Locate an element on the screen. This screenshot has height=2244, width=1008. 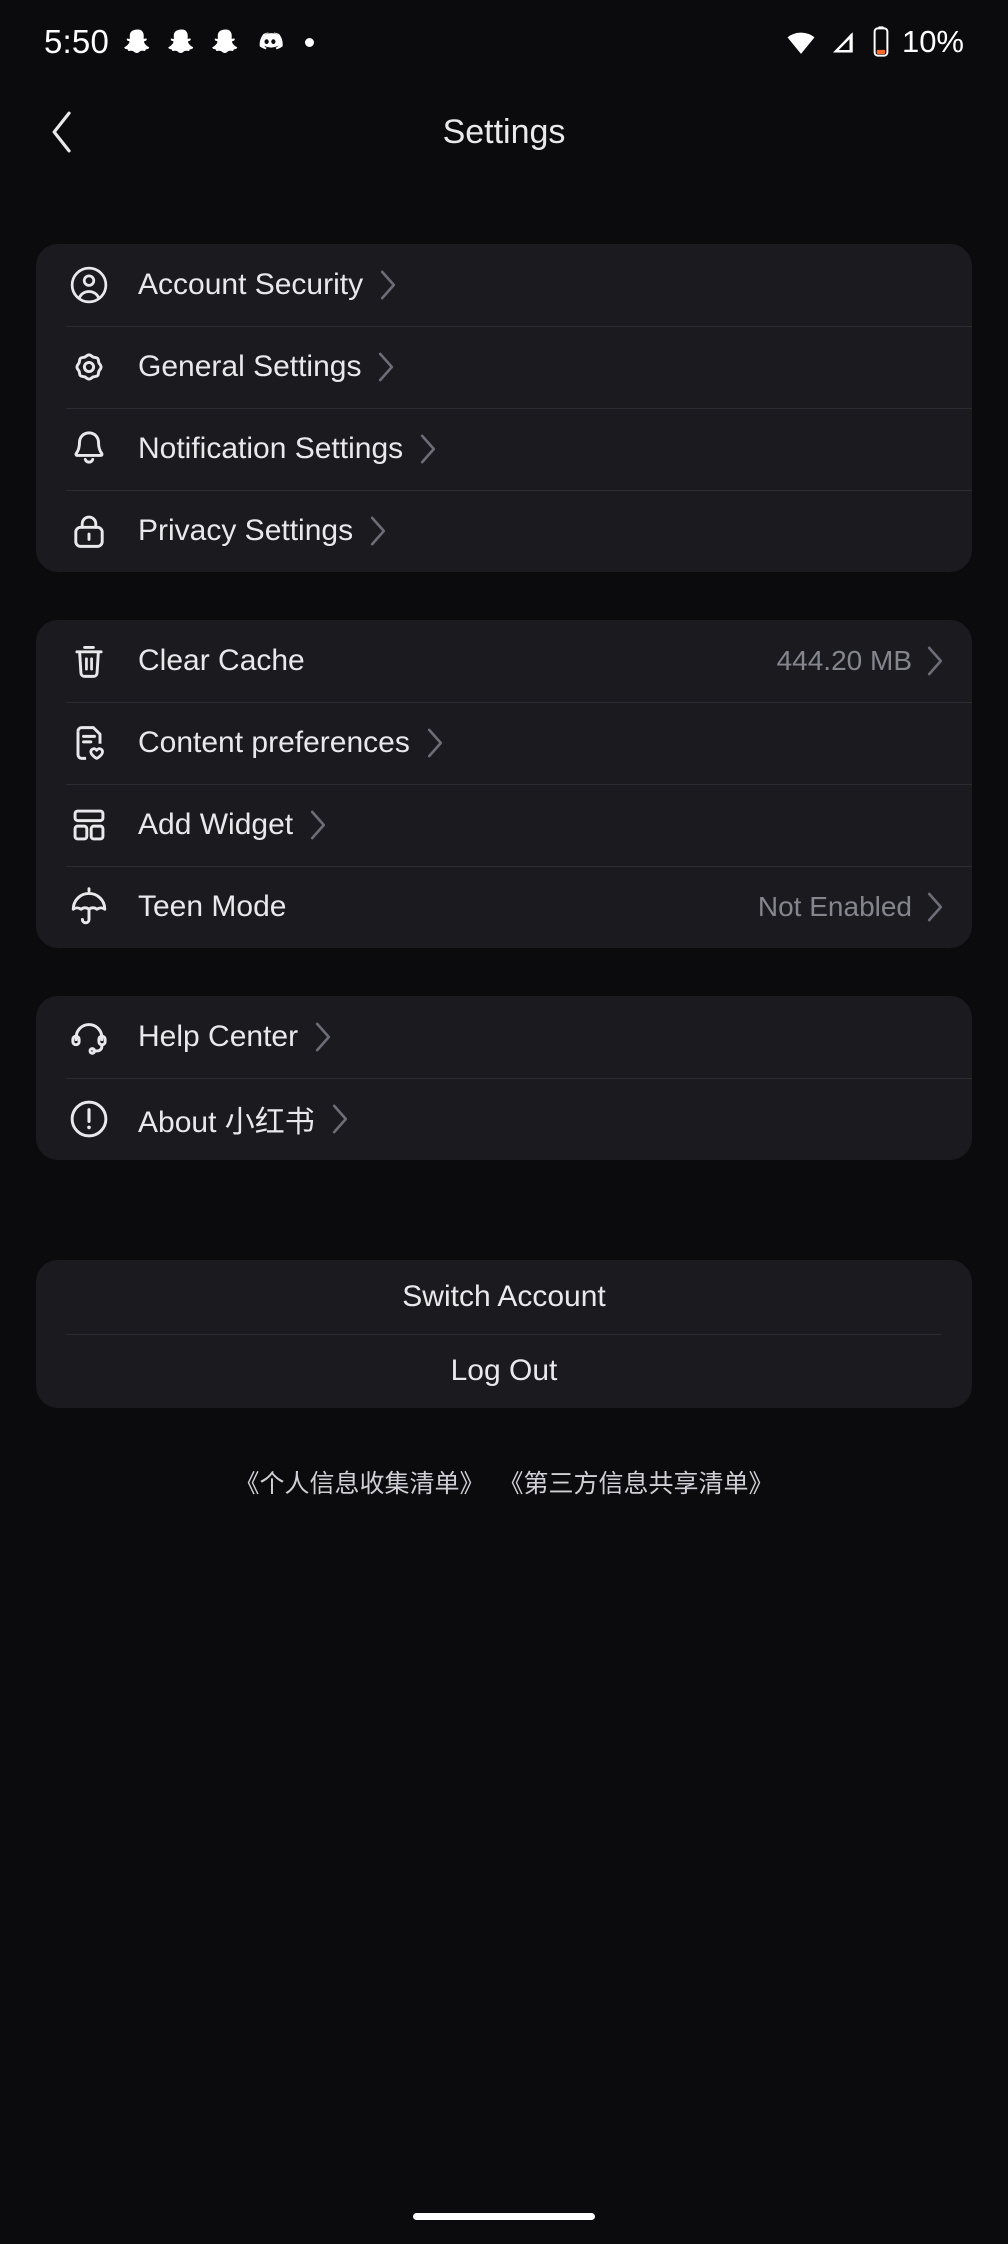
footer-links: 《个人信息收集清单》 《第三方信息共享清单》 is located at coordinates (504, 1482).